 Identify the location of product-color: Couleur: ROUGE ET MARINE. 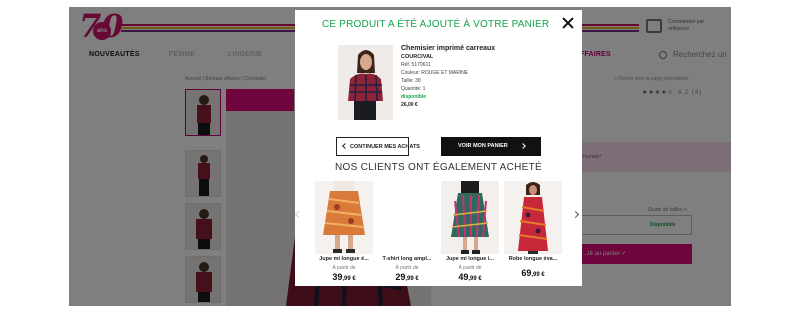
(435, 73).